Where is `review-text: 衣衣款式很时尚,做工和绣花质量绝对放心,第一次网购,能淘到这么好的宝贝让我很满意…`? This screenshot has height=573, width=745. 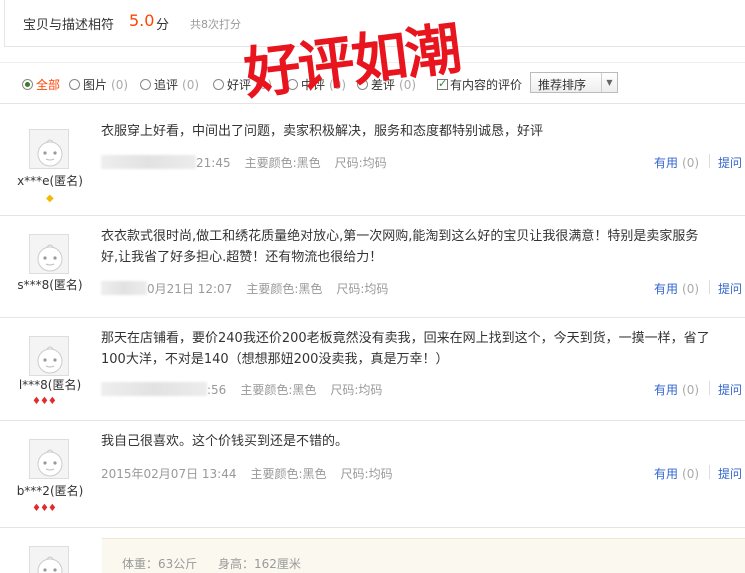 review-text: 衣衣款式很时尚,做工和绣花质量绝对放心,第一次网购,能淘到这么好的宝贝让我很满意… is located at coordinates (400, 247).